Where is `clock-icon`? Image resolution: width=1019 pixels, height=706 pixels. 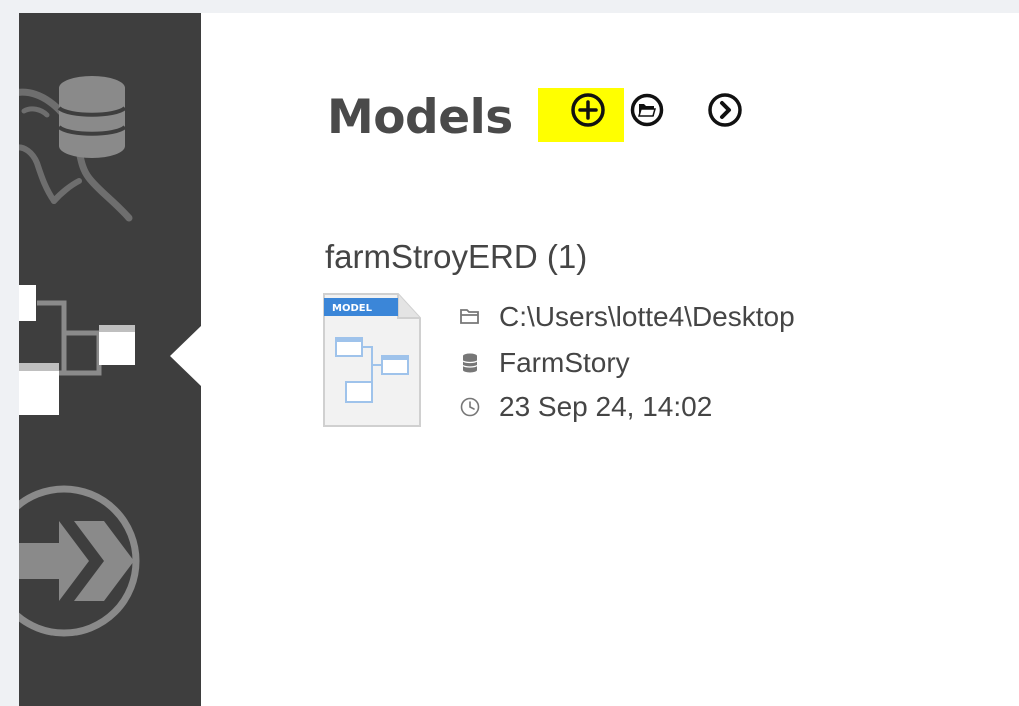
clock-icon is located at coordinates (470, 407).